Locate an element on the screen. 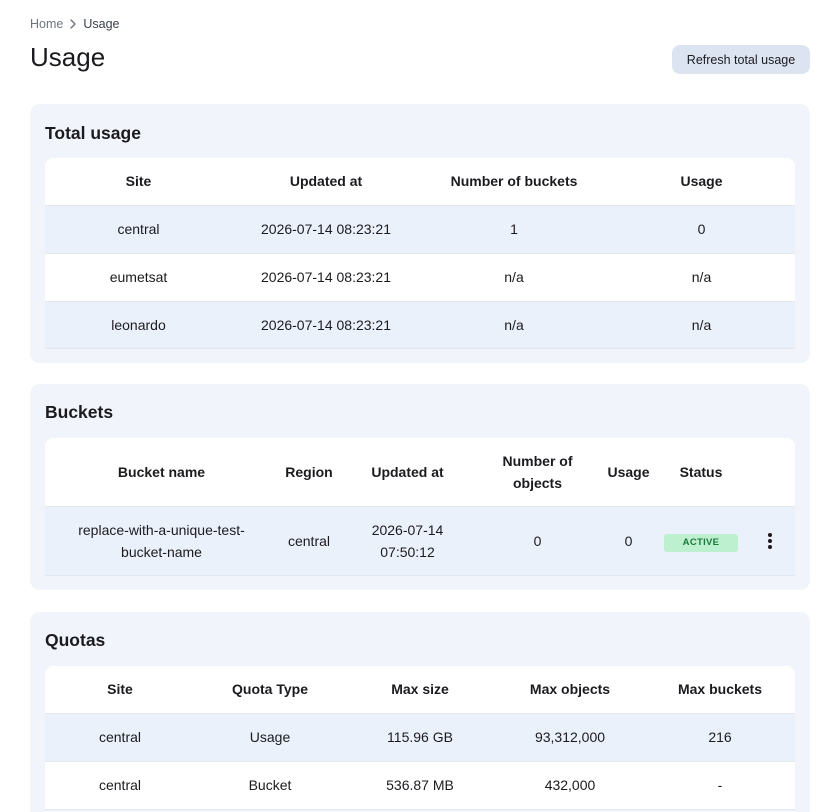  cell-number-of-buckets: 1 is located at coordinates (514, 229).